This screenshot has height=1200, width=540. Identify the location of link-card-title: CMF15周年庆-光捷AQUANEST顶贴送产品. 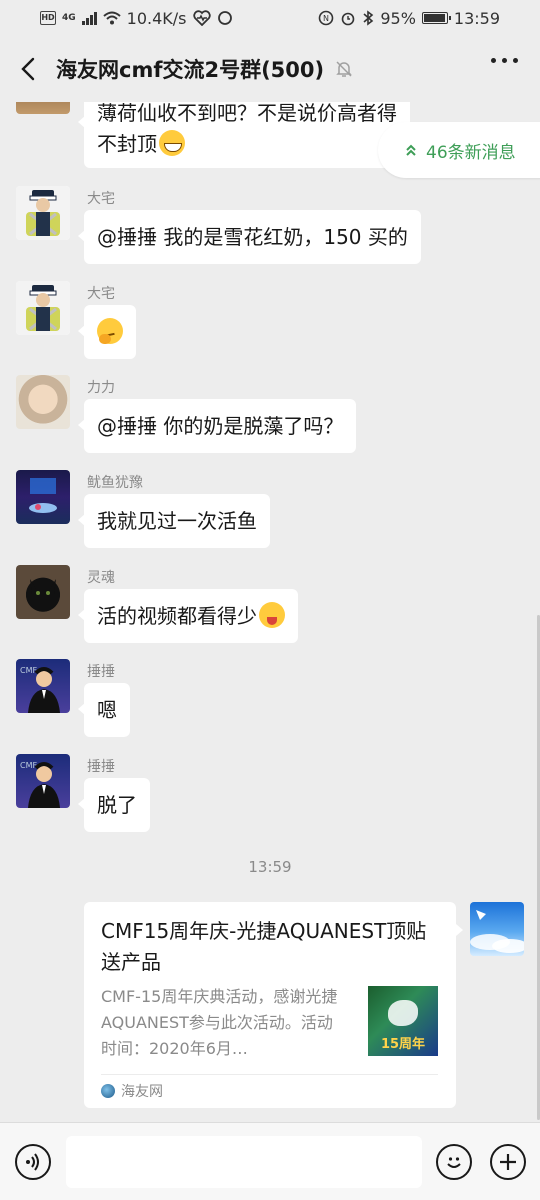
(264, 946).